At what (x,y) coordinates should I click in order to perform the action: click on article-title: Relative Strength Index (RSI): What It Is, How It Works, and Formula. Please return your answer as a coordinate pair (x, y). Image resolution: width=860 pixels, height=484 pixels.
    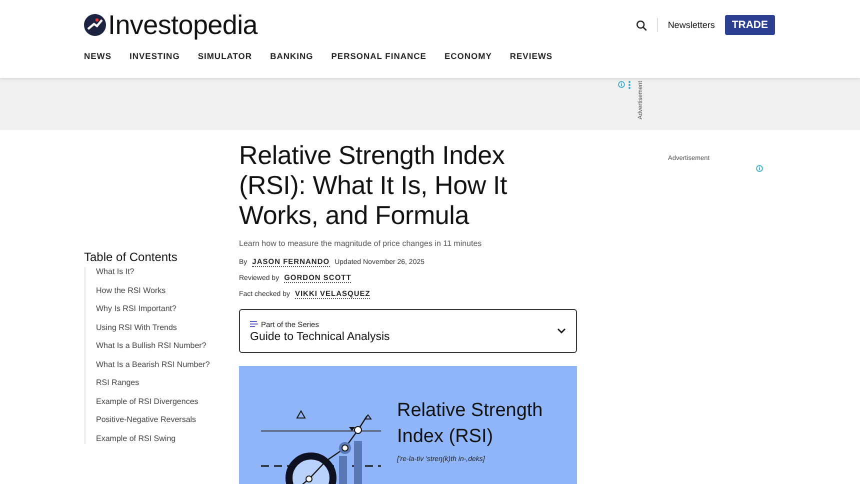
    Looking at the image, I should click on (373, 185).